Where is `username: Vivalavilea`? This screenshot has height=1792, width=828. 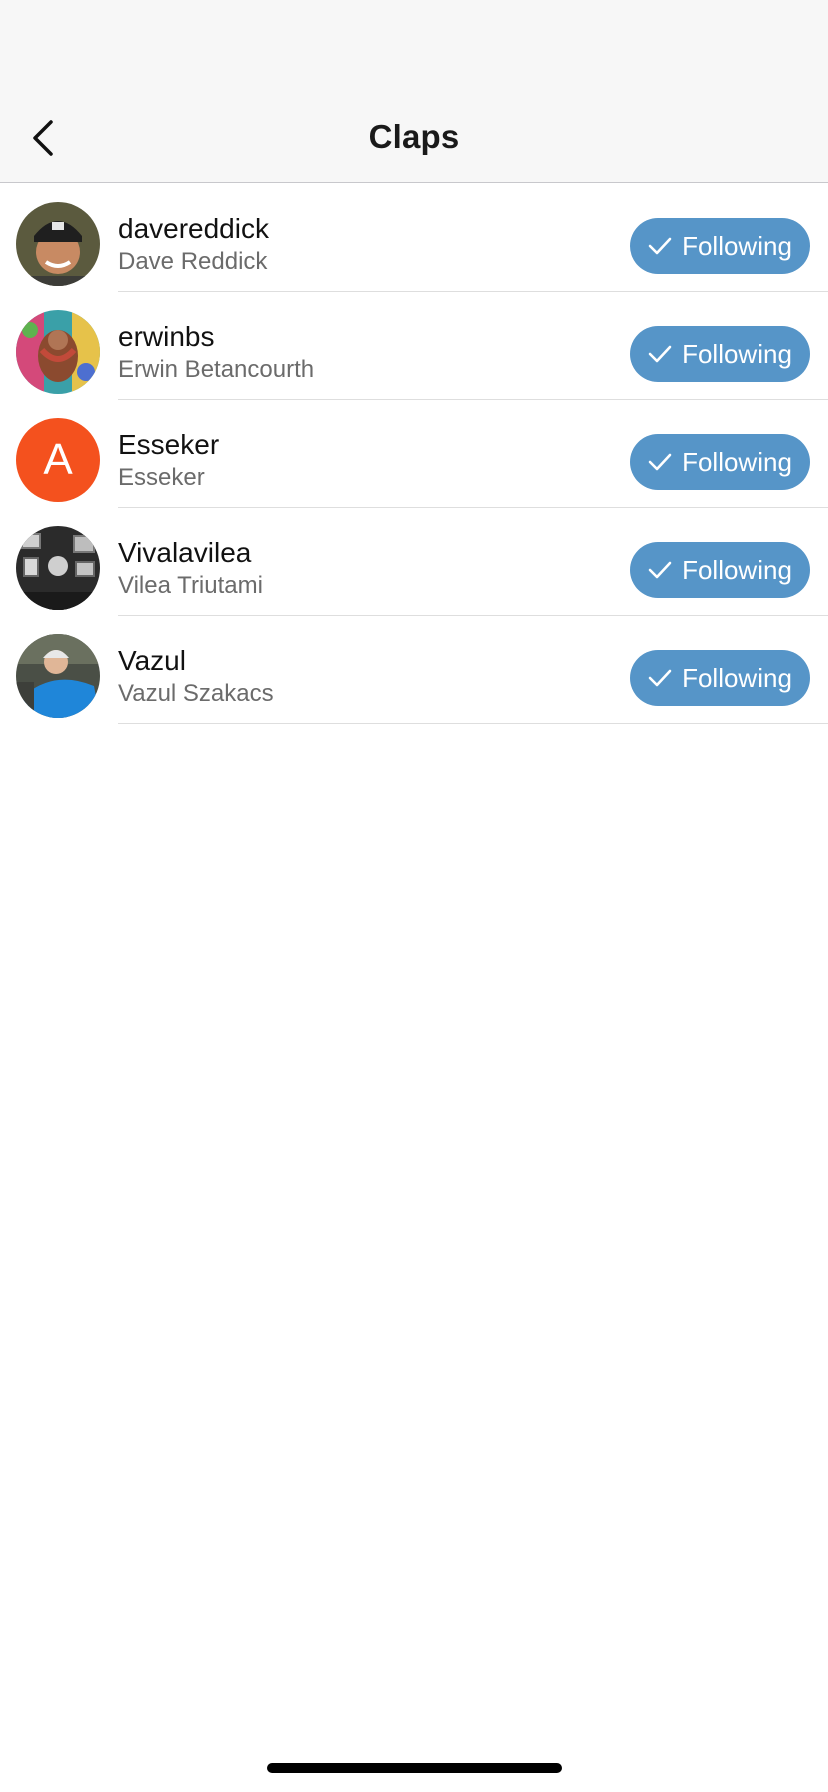
username: Vivalavilea is located at coordinates (185, 552).